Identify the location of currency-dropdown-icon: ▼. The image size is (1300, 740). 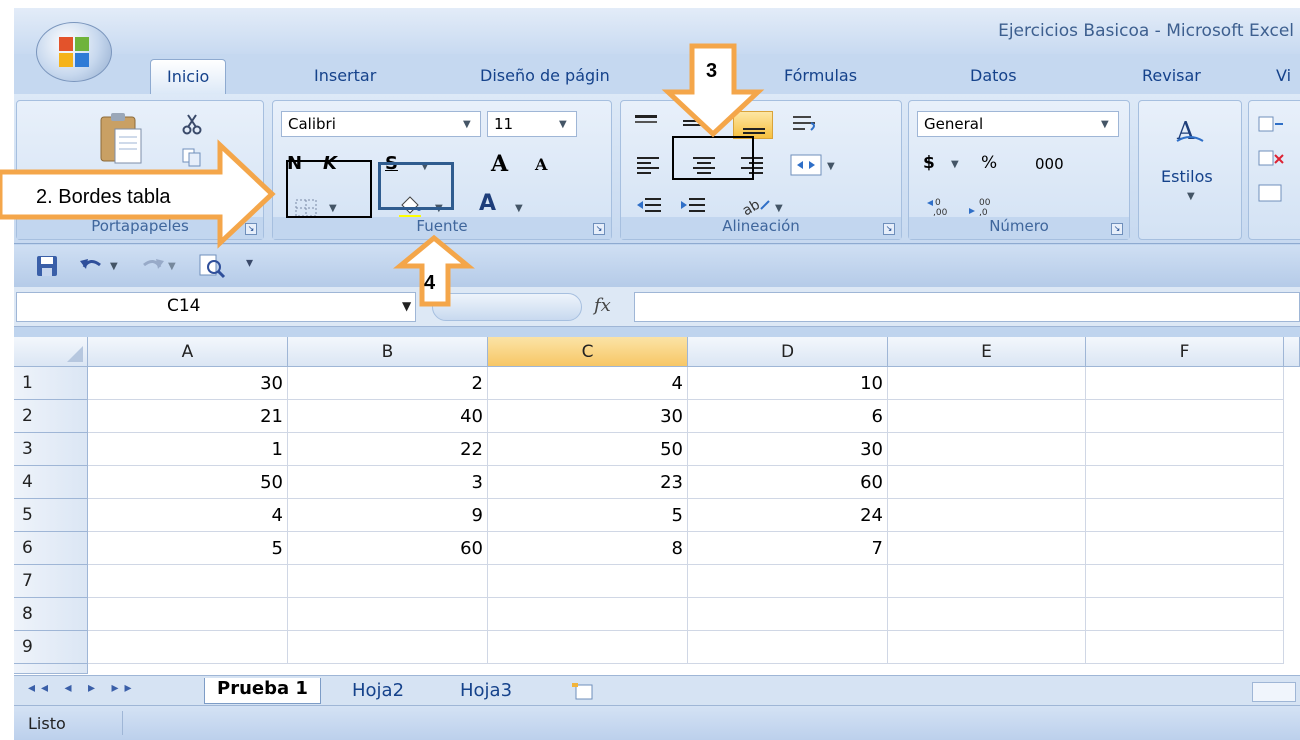
(955, 164).